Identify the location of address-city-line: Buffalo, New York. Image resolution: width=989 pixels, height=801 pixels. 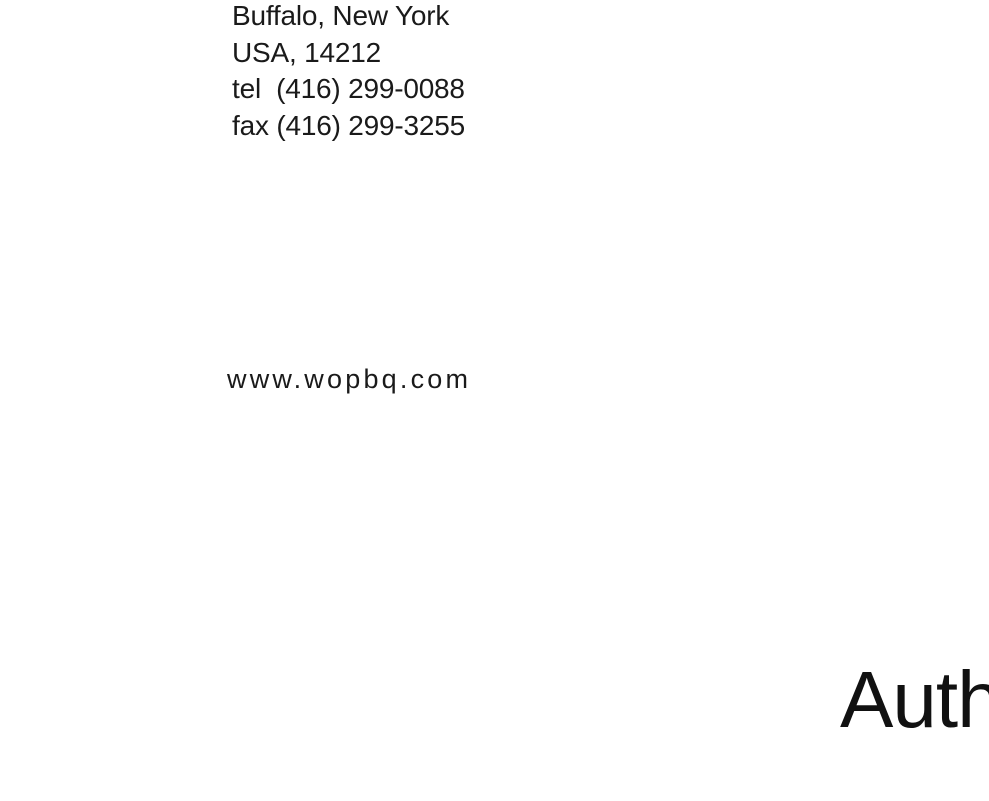
(341, 15).